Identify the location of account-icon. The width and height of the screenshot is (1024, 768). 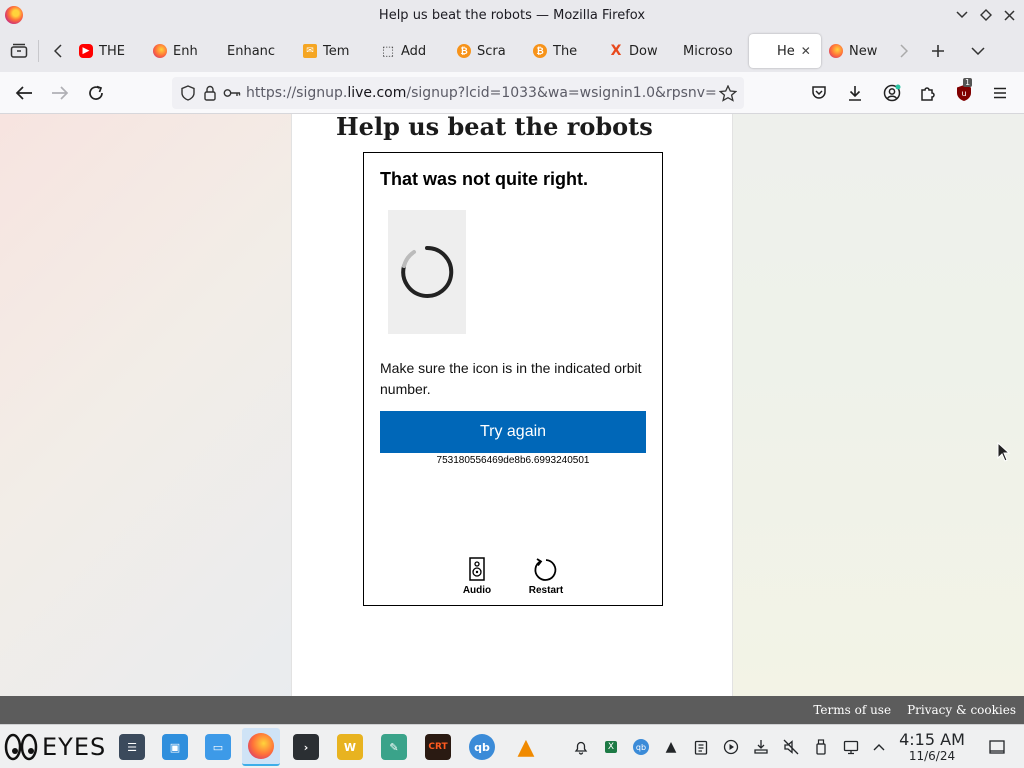
(892, 93).